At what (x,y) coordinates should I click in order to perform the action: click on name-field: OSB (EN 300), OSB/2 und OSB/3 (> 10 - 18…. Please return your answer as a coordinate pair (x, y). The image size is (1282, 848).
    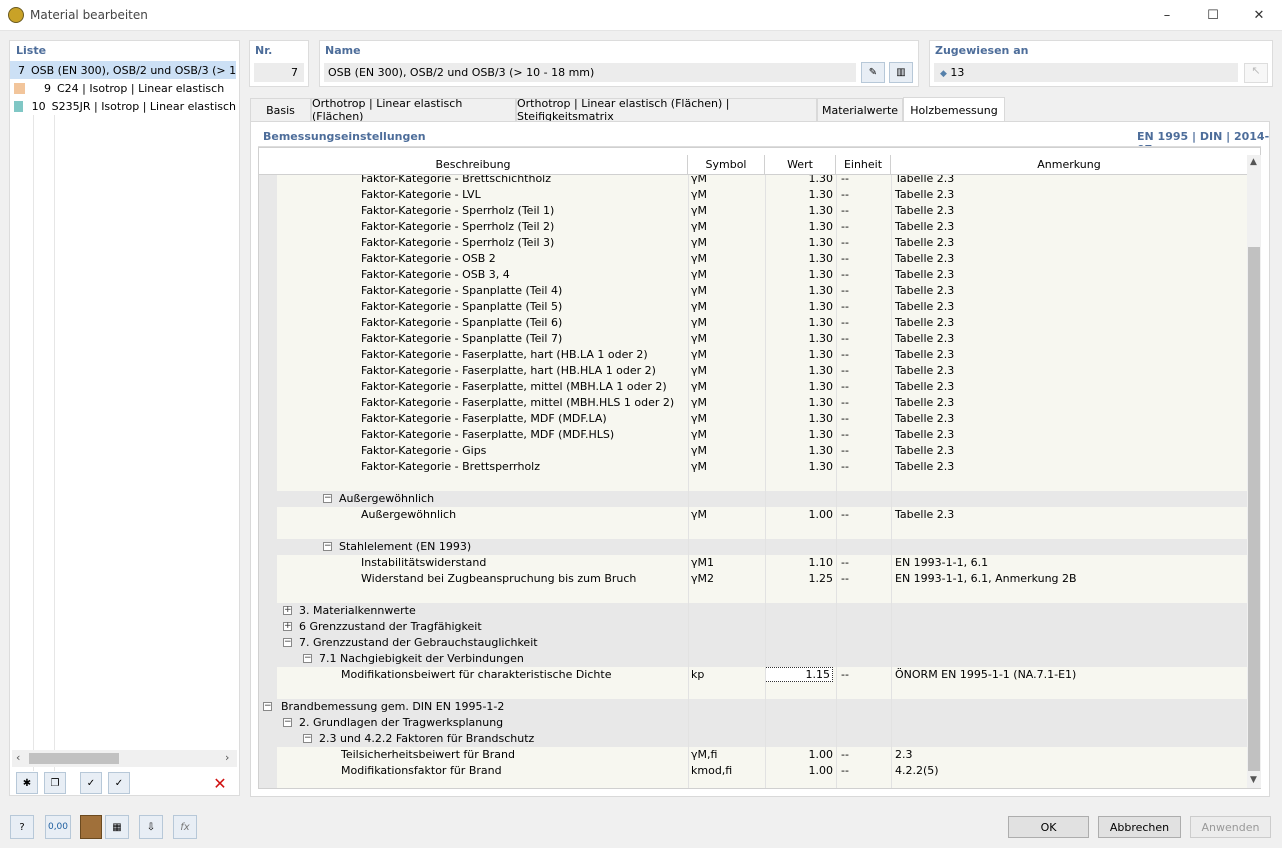
    Looking at the image, I should click on (590, 72).